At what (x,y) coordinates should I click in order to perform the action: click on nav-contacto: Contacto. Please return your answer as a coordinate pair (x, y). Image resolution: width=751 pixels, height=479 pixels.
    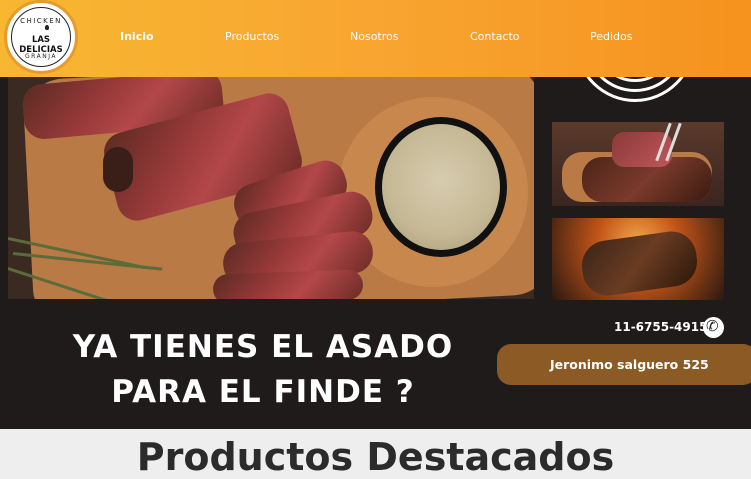
    Looking at the image, I should click on (495, 36).